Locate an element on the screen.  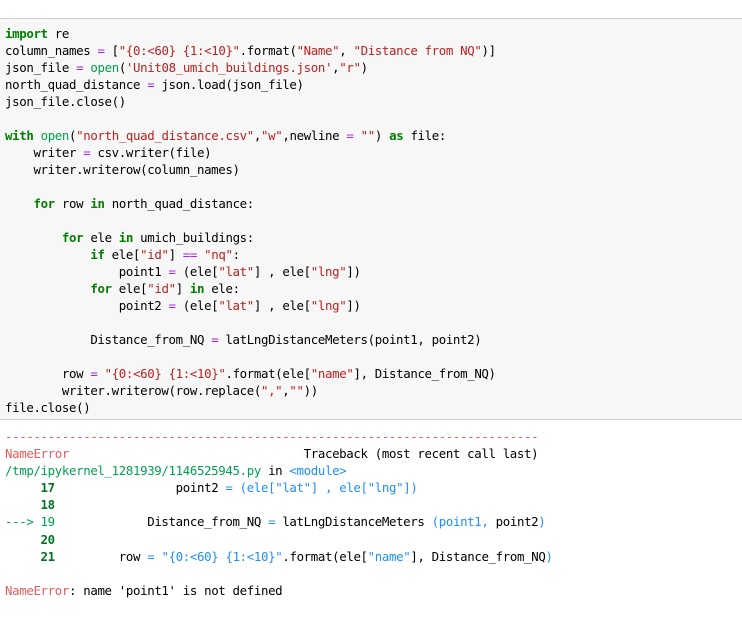
code-token: "north_quad_distance.csv" is located at coordinates (165, 135).